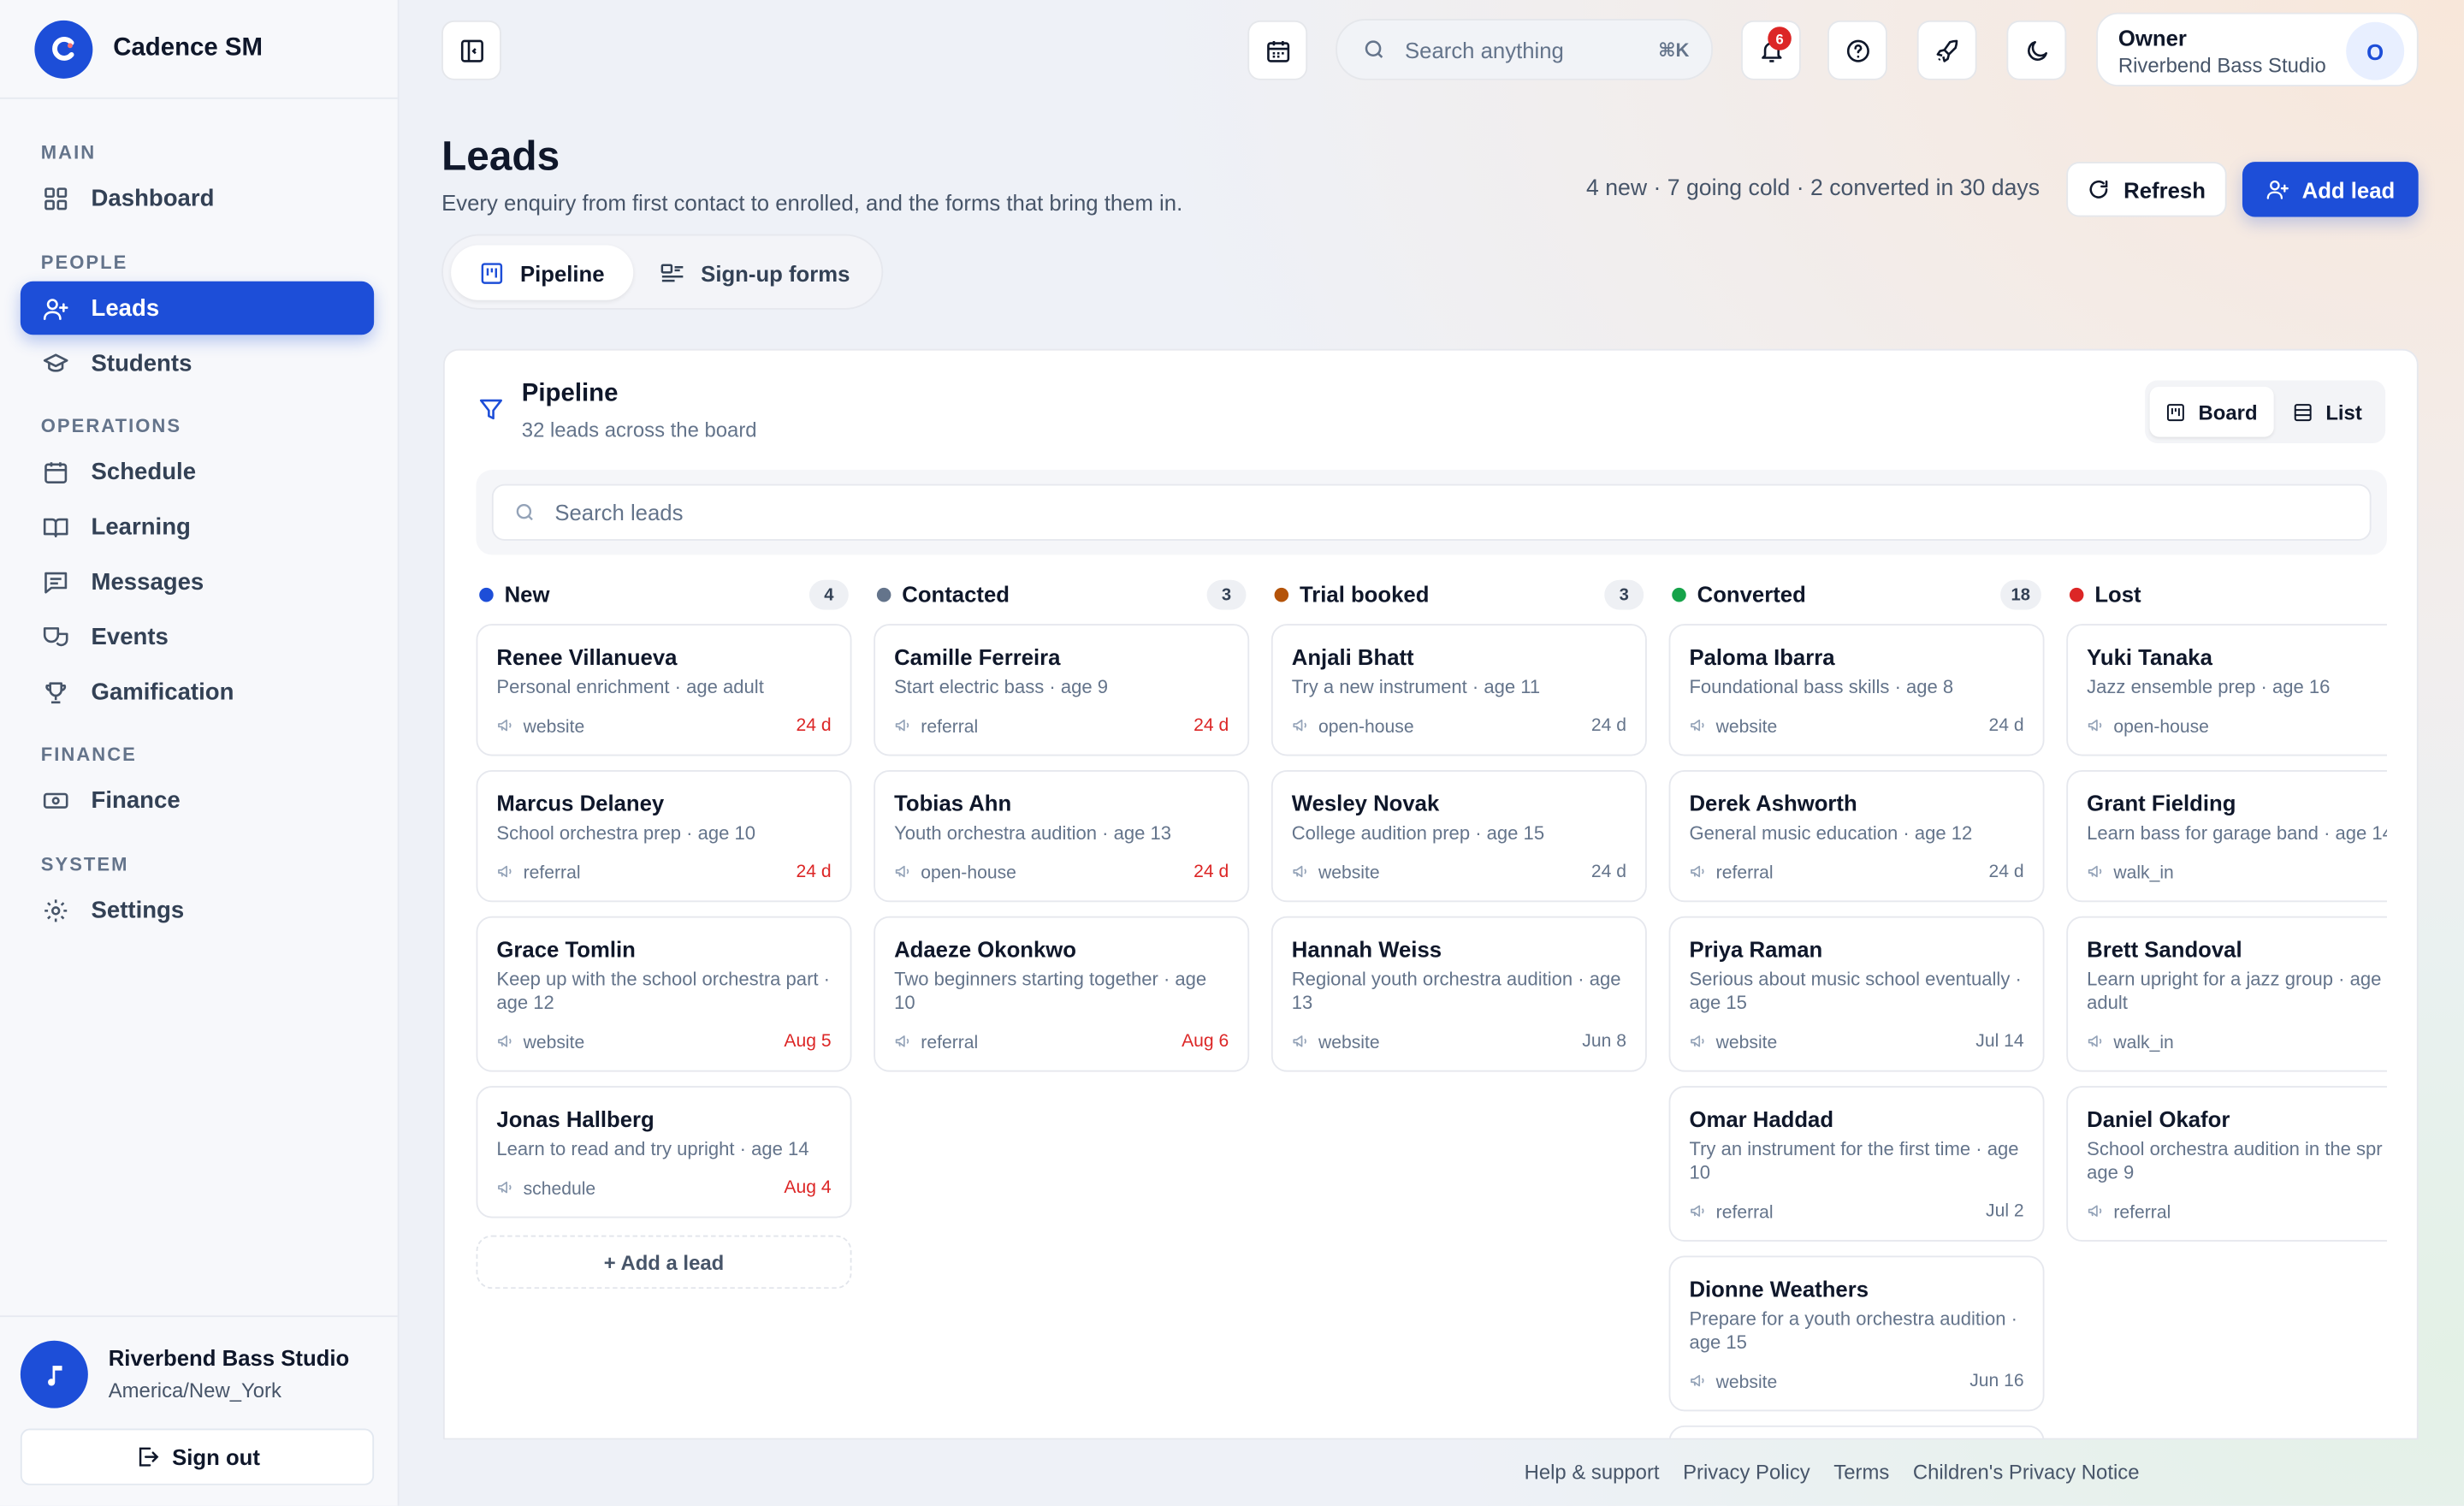 This screenshot has width=2464, height=1506. What do you see at coordinates (542, 272) in the screenshot?
I see `tab-pipeline: Pipeline` at bounding box center [542, 272].